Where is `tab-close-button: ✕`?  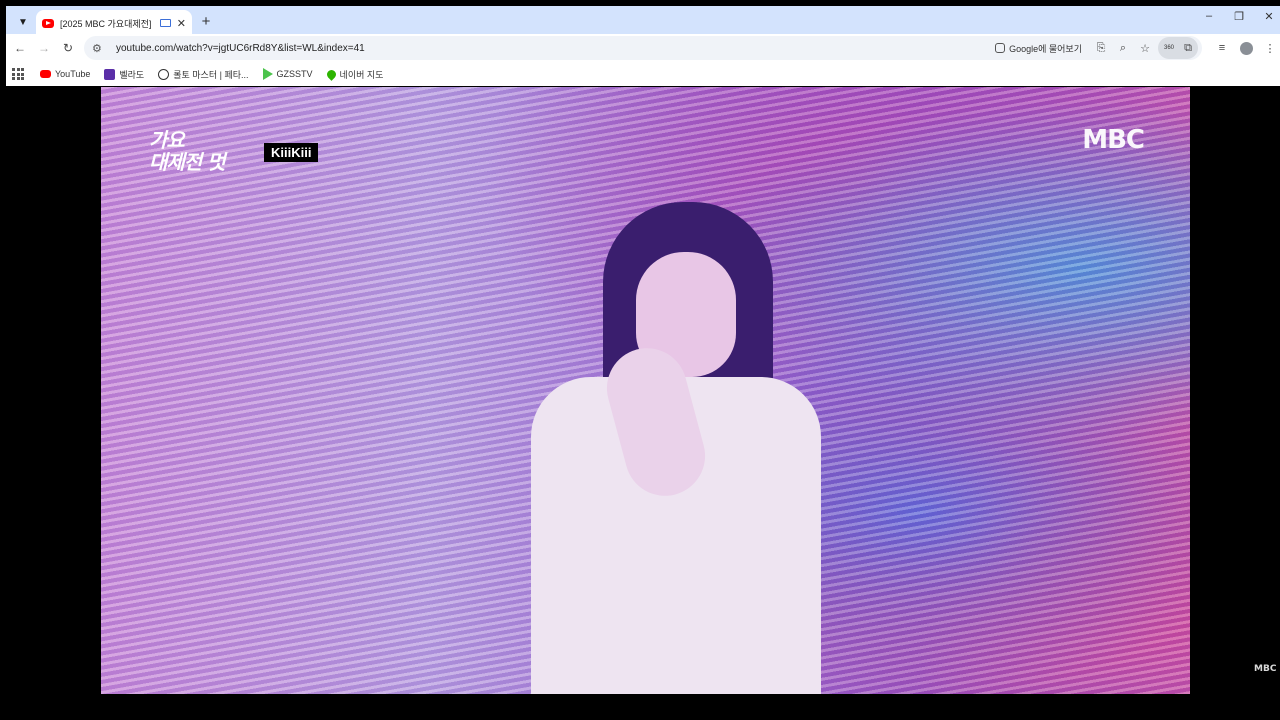
tab-close-button: ✕ is located at coordinates (181, 23).